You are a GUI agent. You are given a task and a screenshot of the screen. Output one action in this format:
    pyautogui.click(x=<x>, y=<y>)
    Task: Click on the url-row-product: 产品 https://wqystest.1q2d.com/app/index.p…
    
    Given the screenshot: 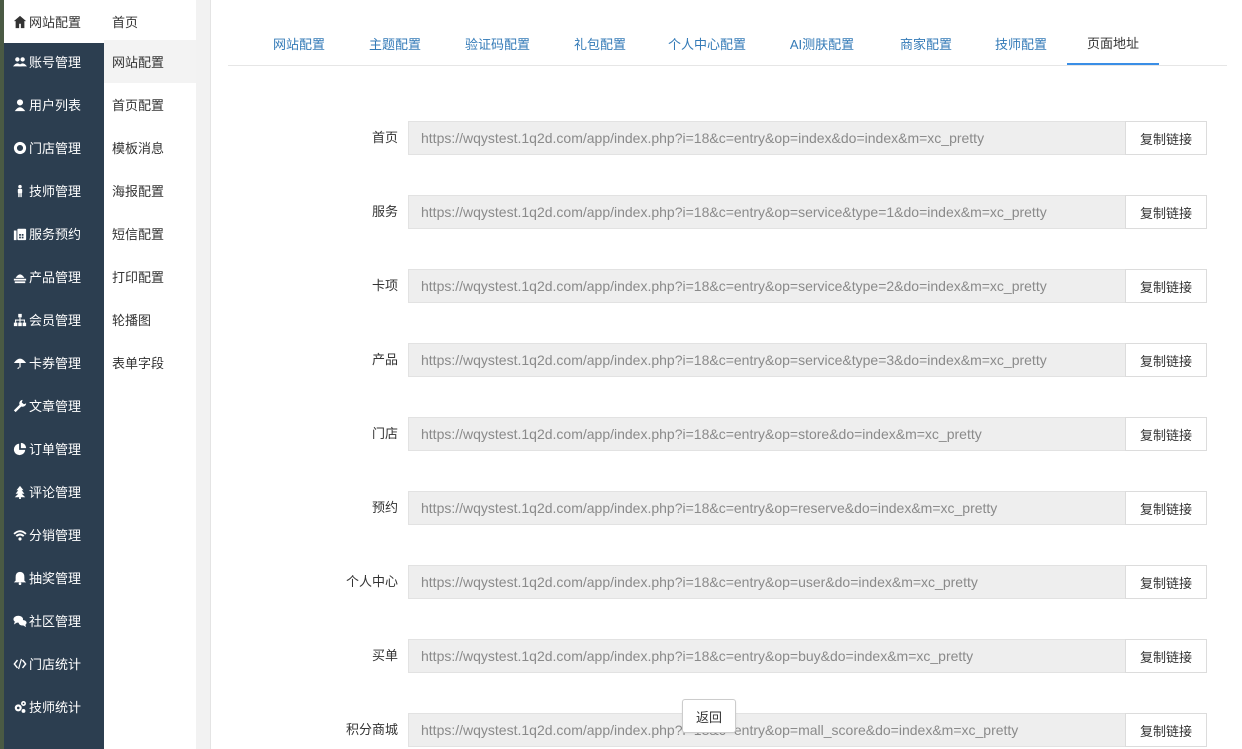 What is the action you would take?
    pyautogui.click(x=726, y=360)
    